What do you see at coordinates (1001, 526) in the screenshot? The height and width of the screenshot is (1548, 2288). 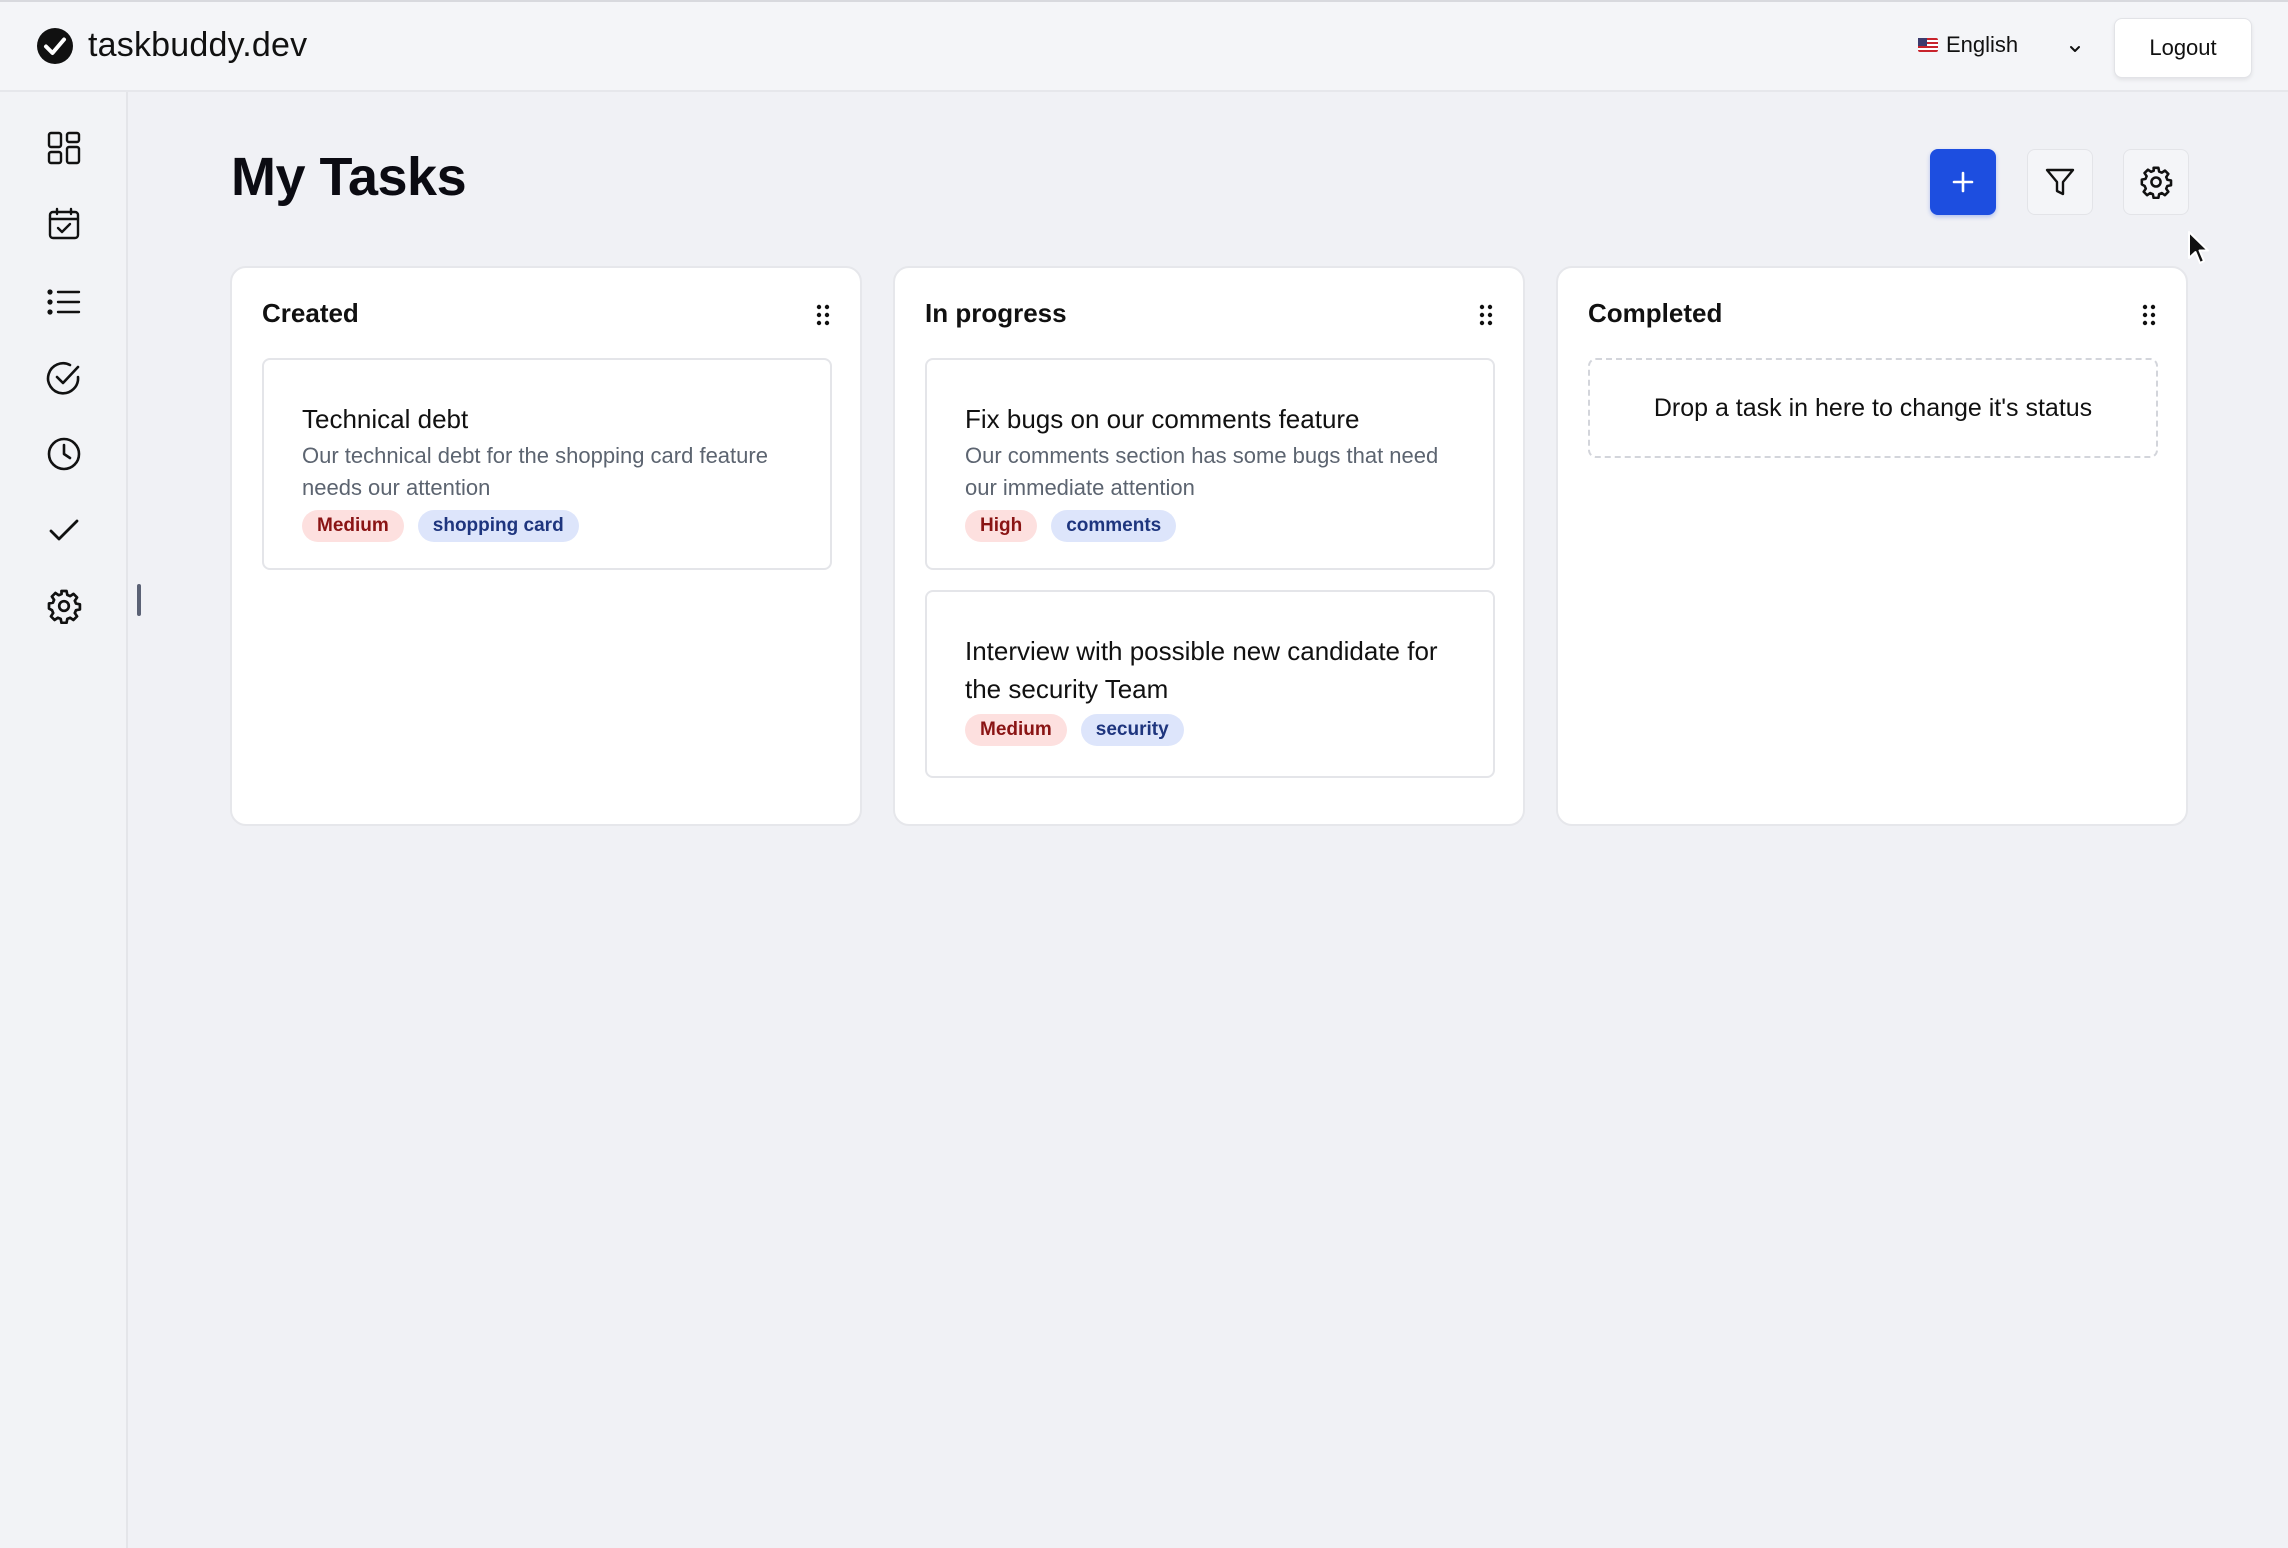 I see `priority-tag: High` at bounding box center [1001, 526].